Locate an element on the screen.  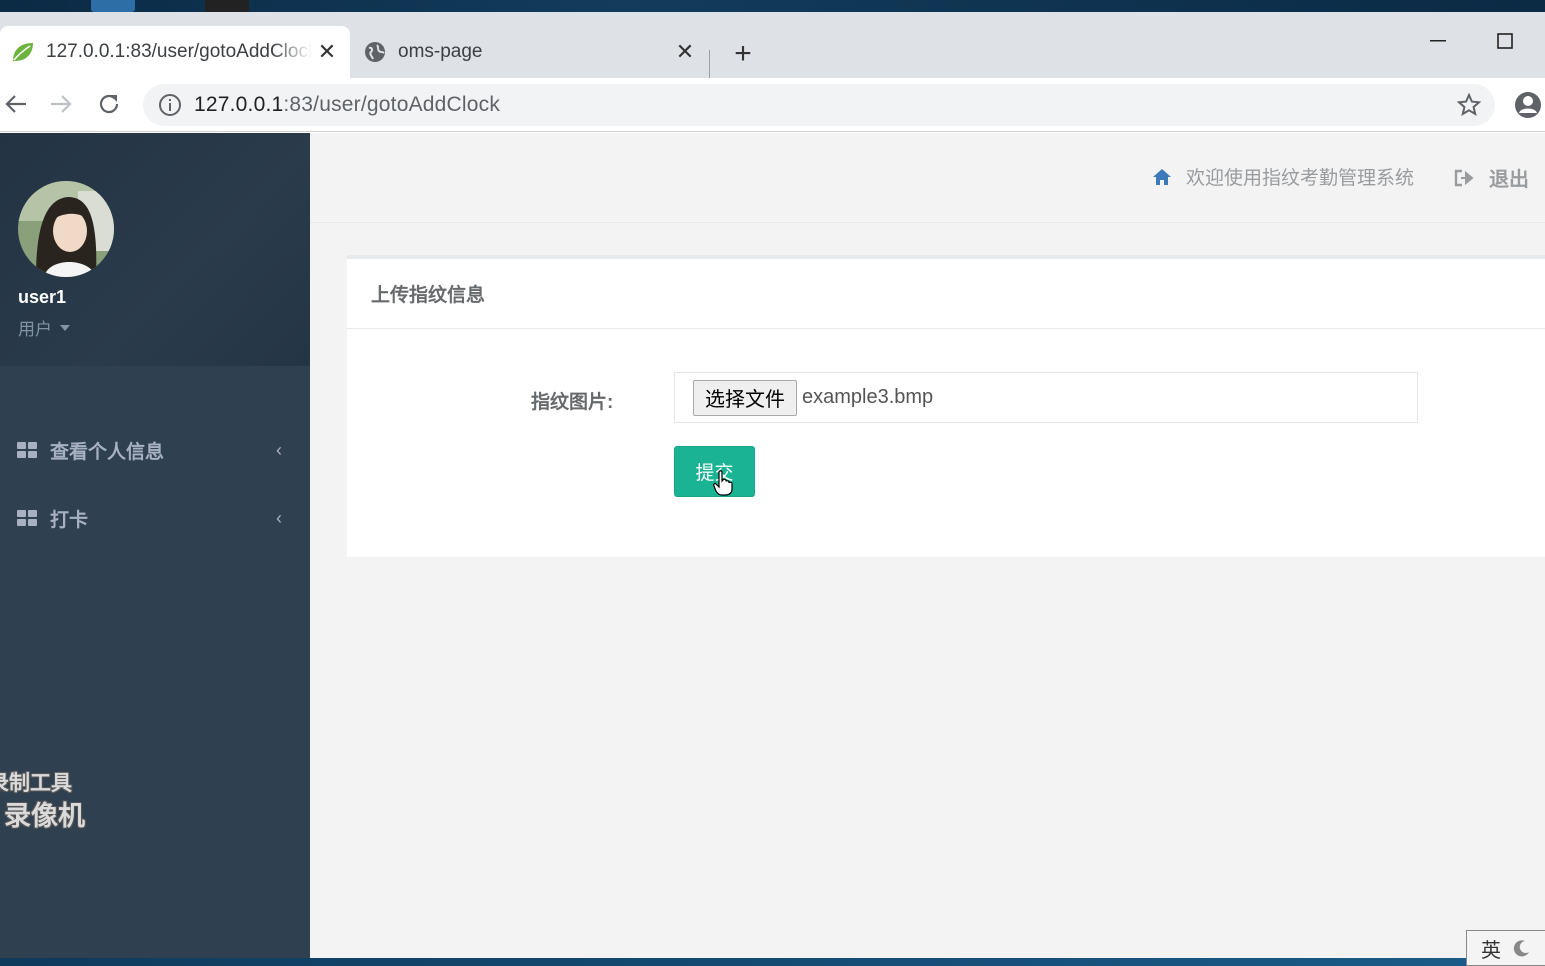
panel-title: 上传指纹信息 is located at coordinates (946, 294).